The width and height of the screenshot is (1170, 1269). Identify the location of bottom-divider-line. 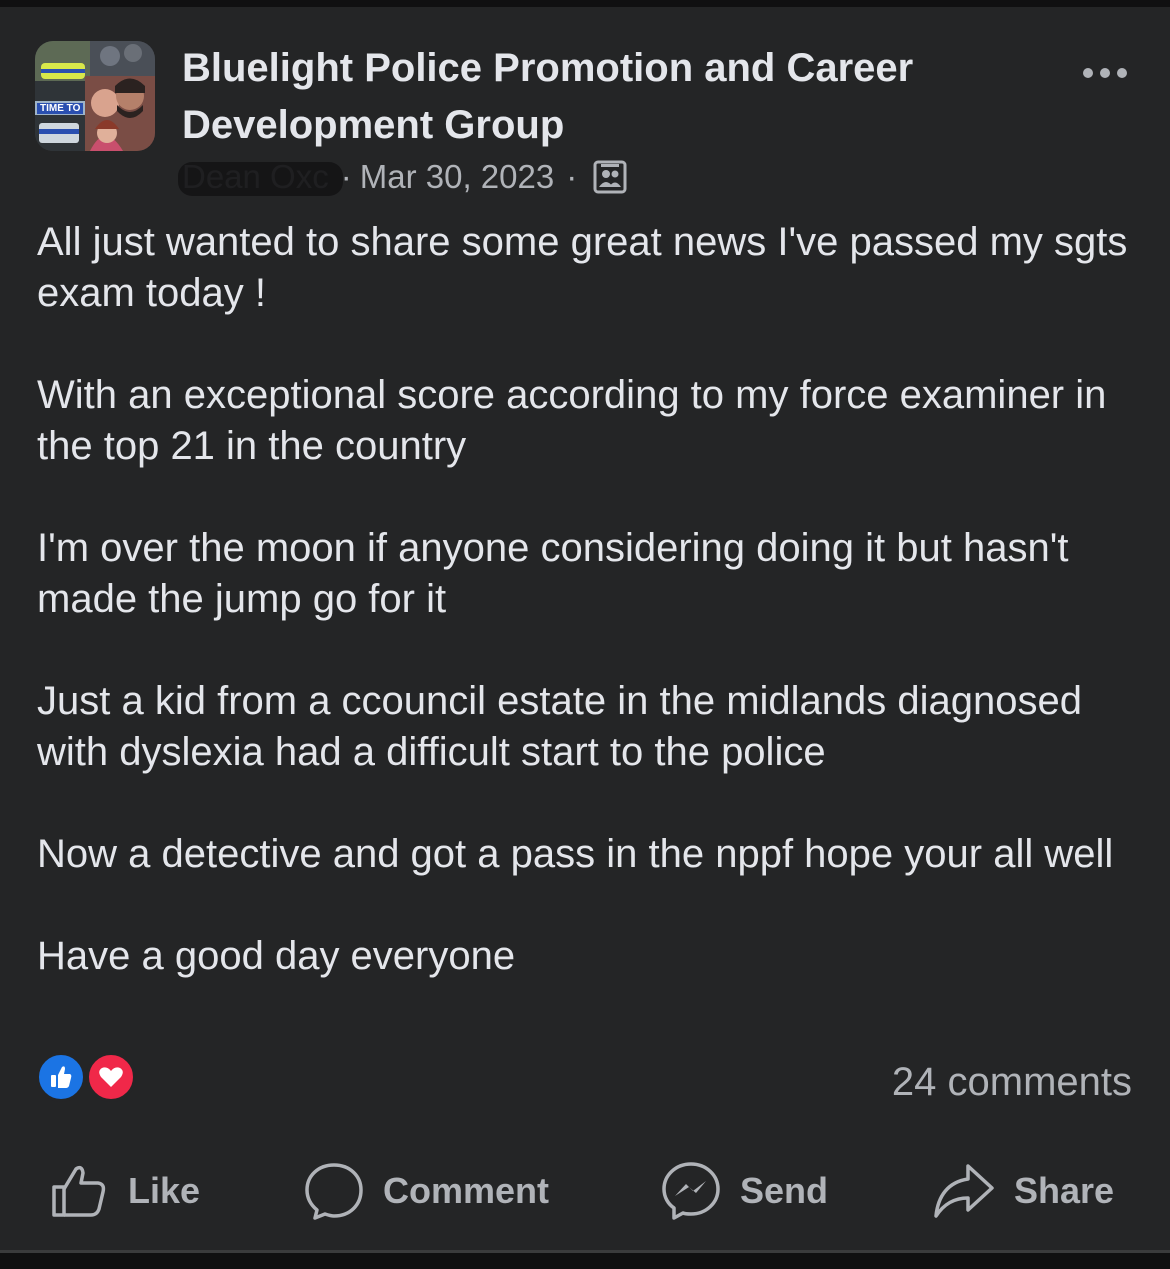
(585, 1251).